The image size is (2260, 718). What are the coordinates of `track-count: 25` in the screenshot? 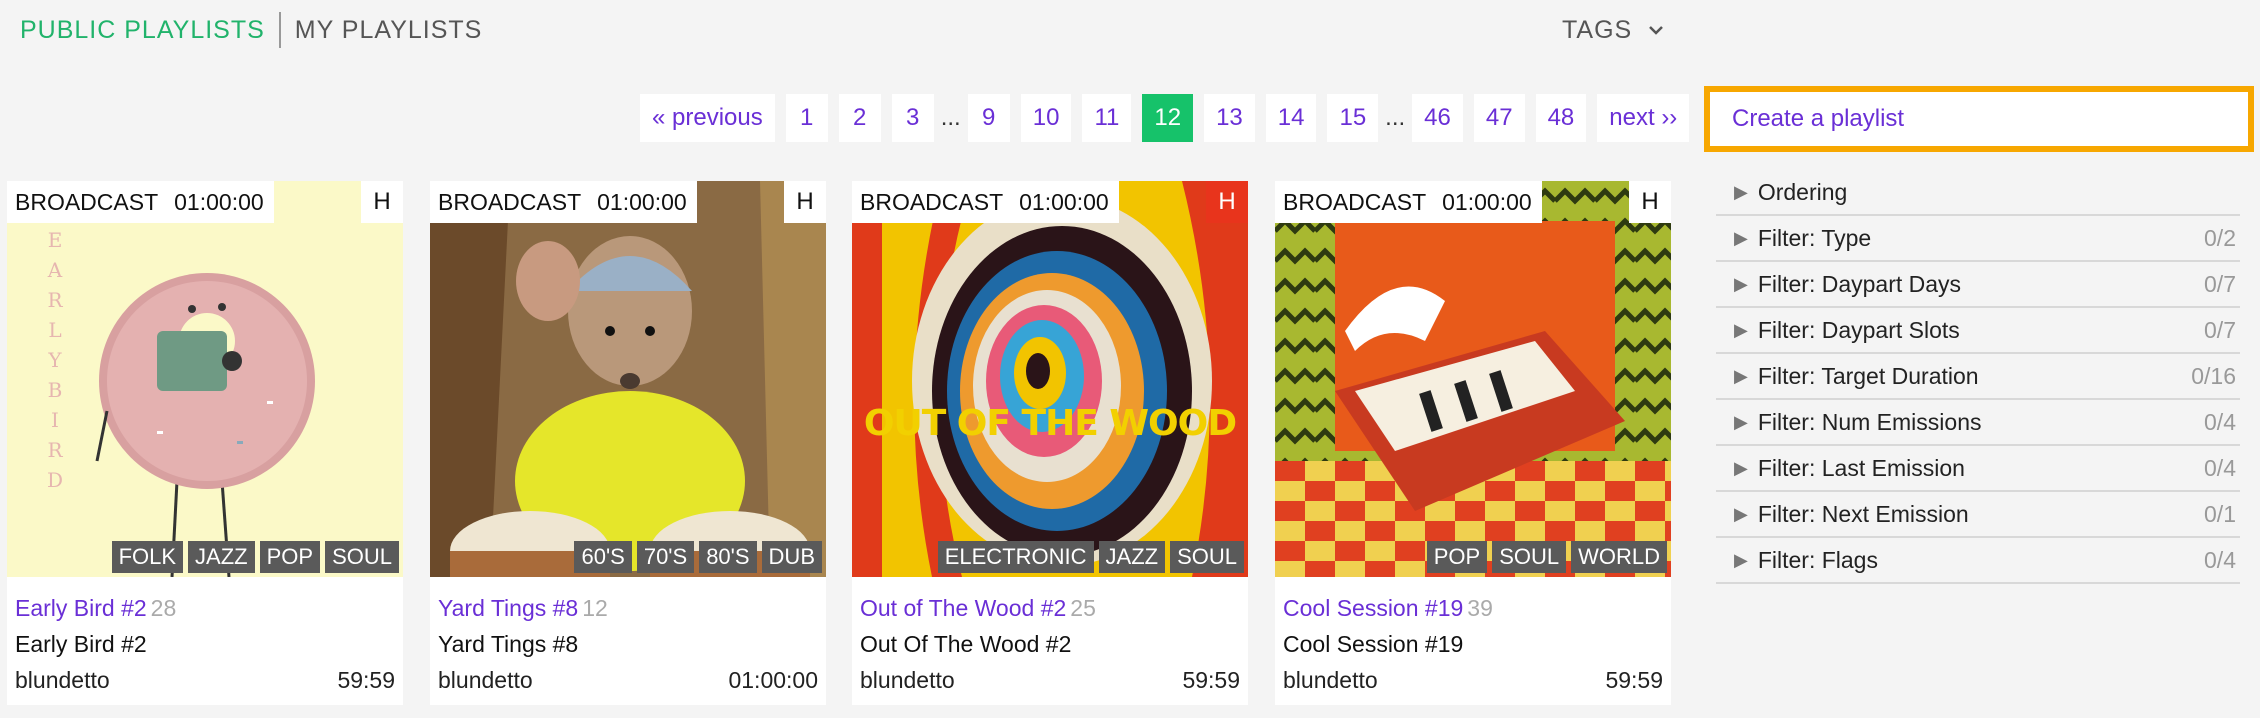 It's located at (1083, 608).